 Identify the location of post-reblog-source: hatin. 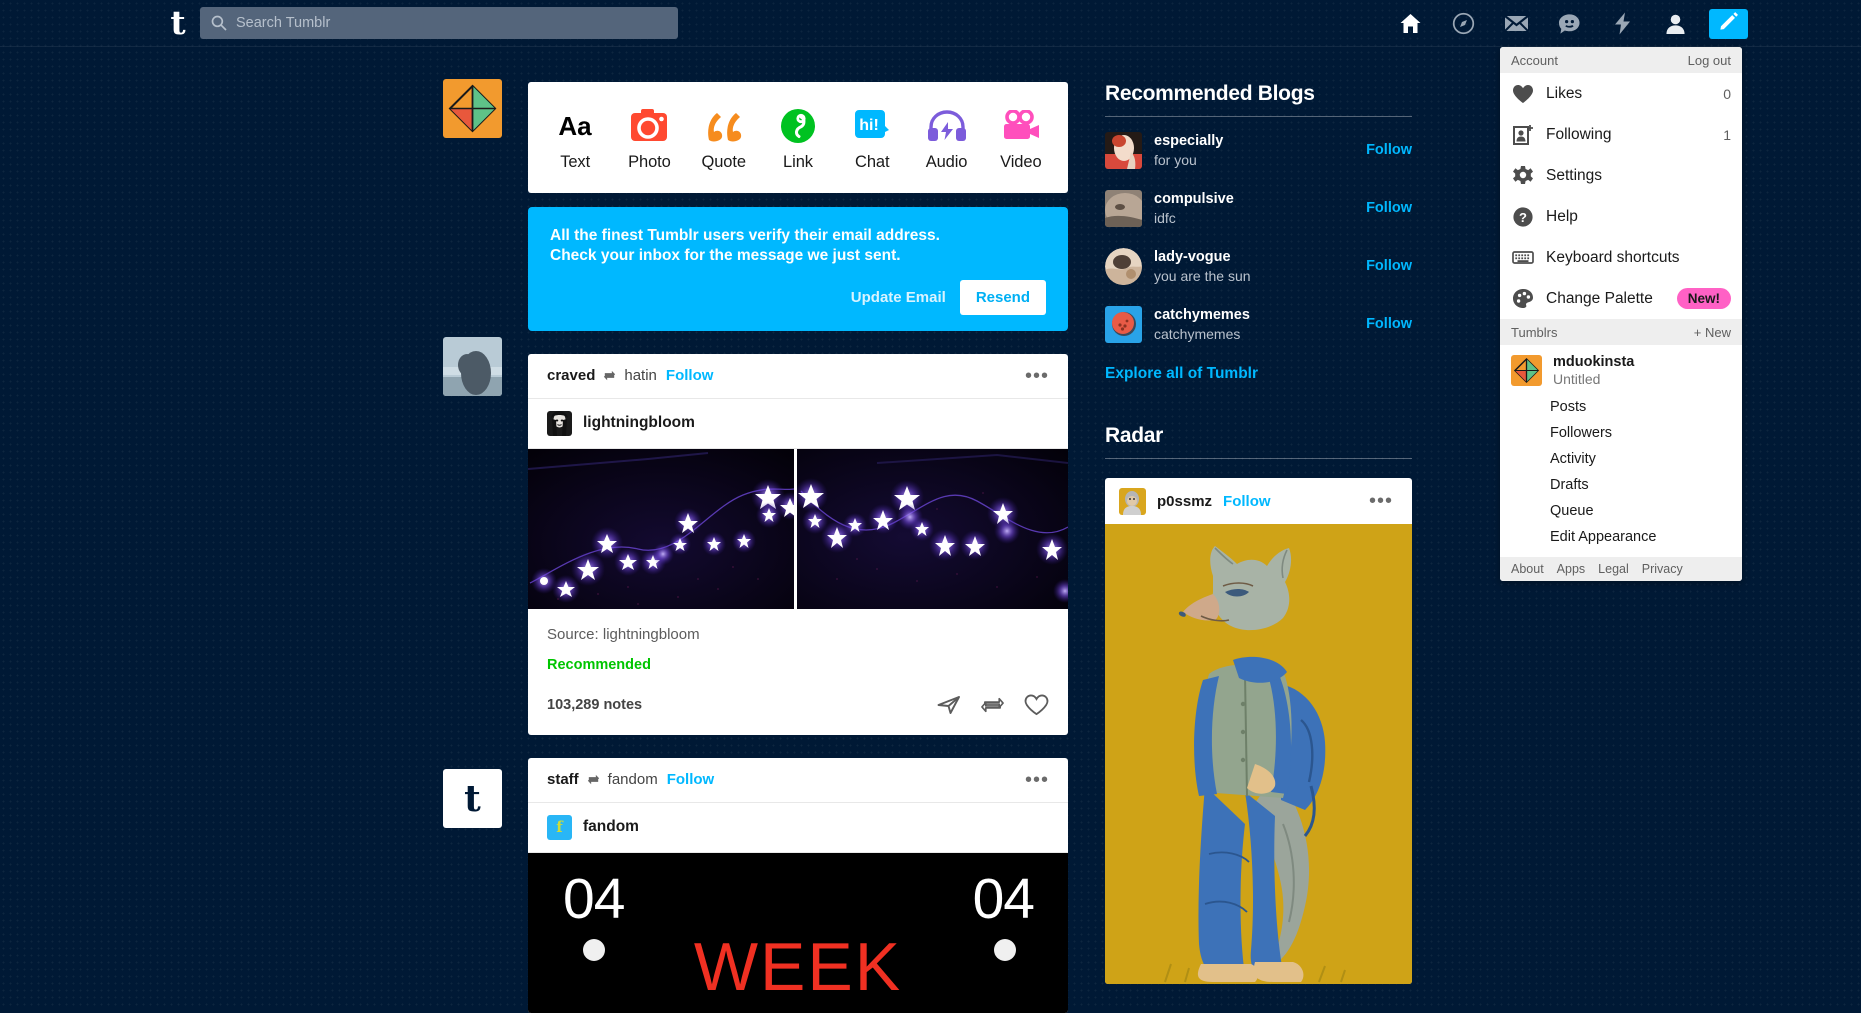
(640, 375).